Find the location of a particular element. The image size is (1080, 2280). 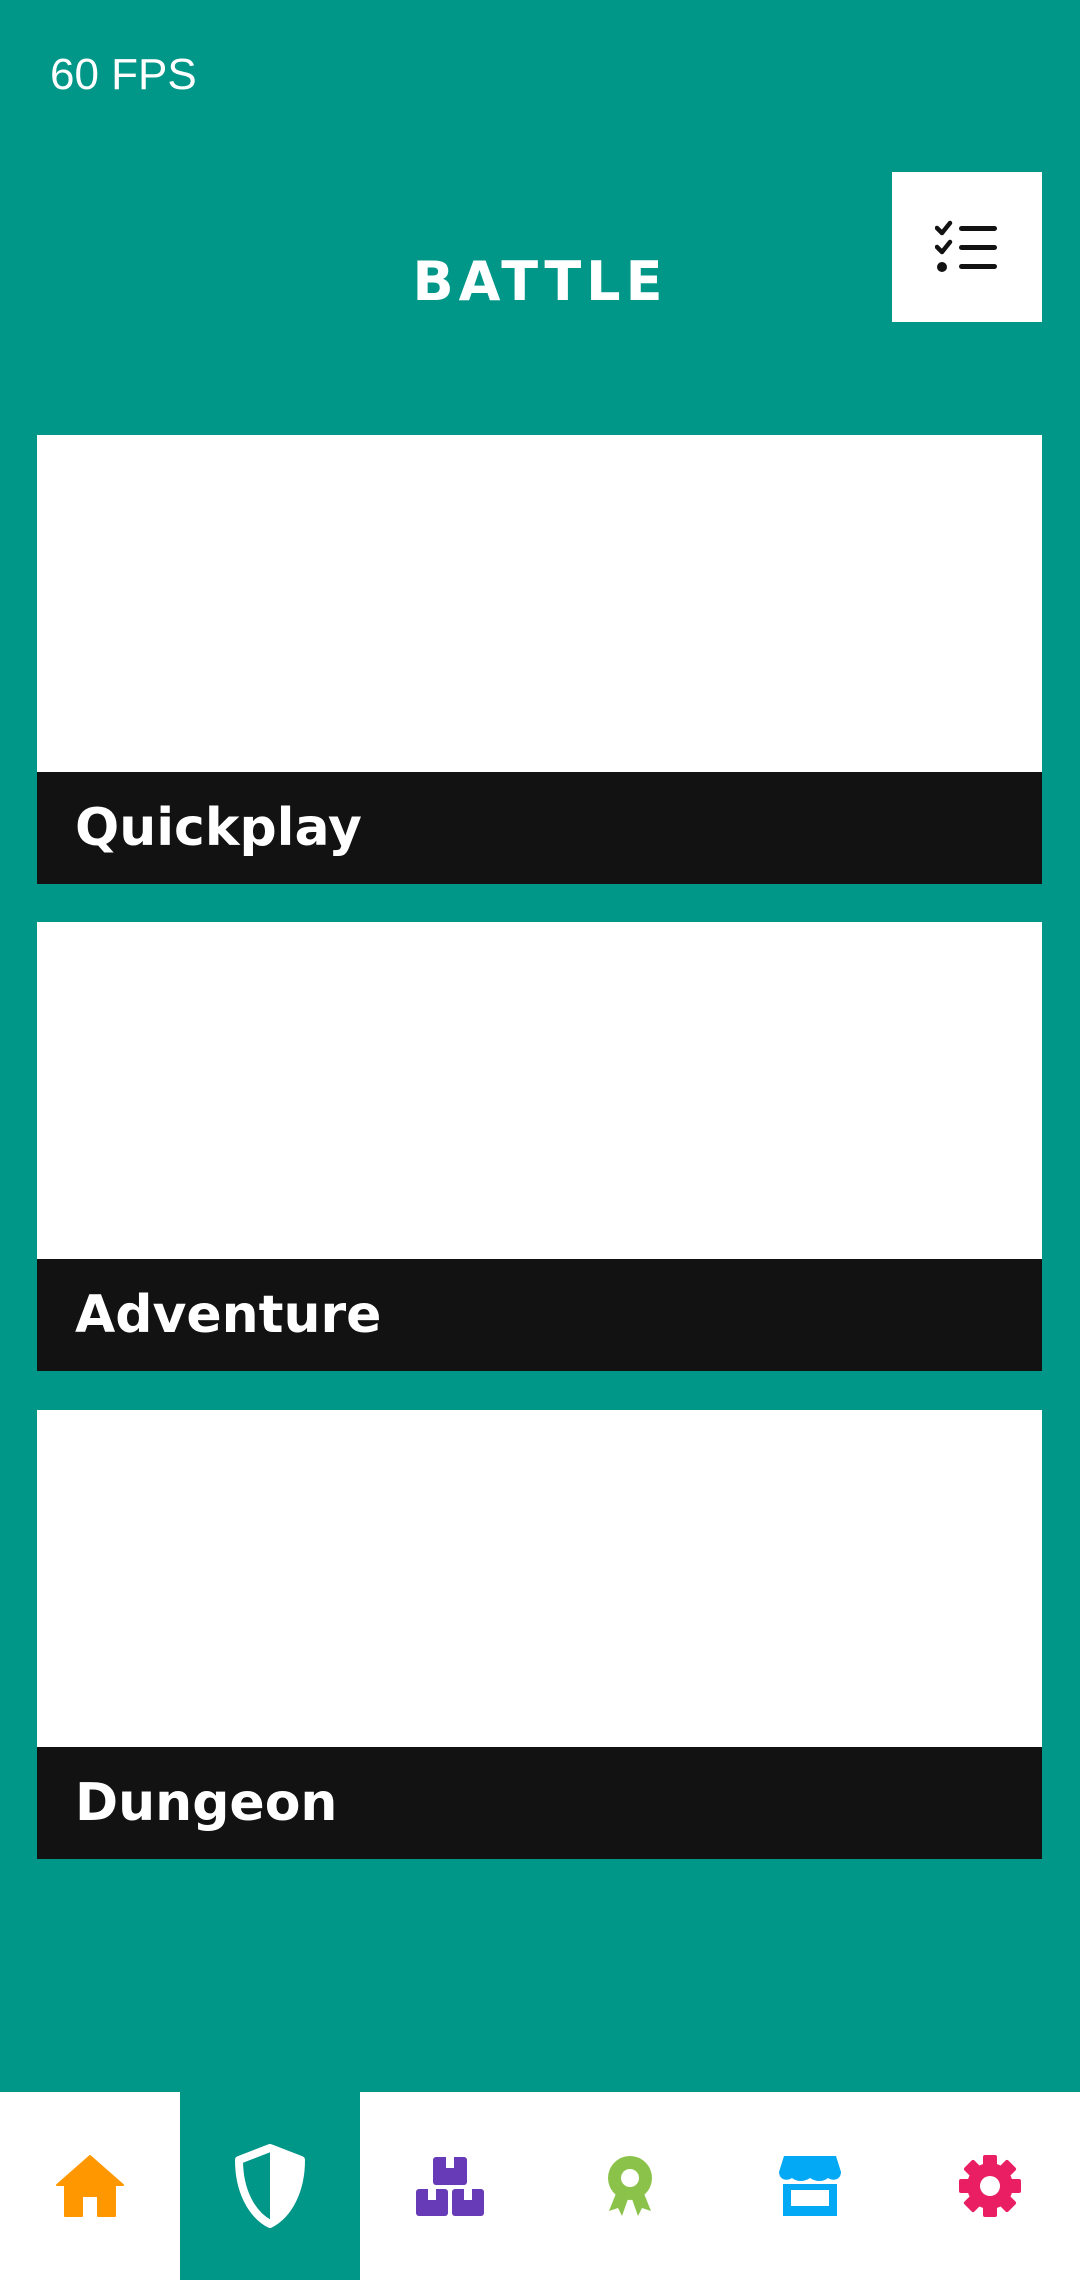

gear-icon is located at coordinates (990, 2186).